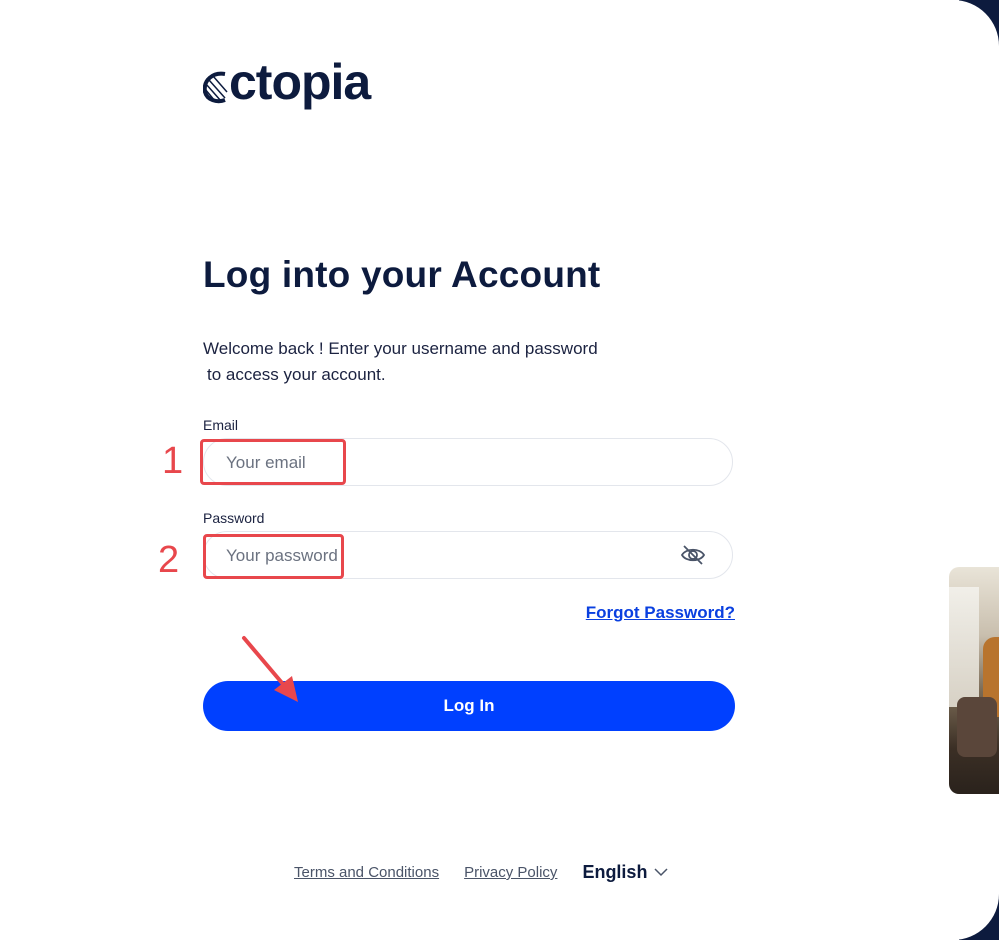  I want to click on privacy-link: Privacy Policy, so click(510, 872).